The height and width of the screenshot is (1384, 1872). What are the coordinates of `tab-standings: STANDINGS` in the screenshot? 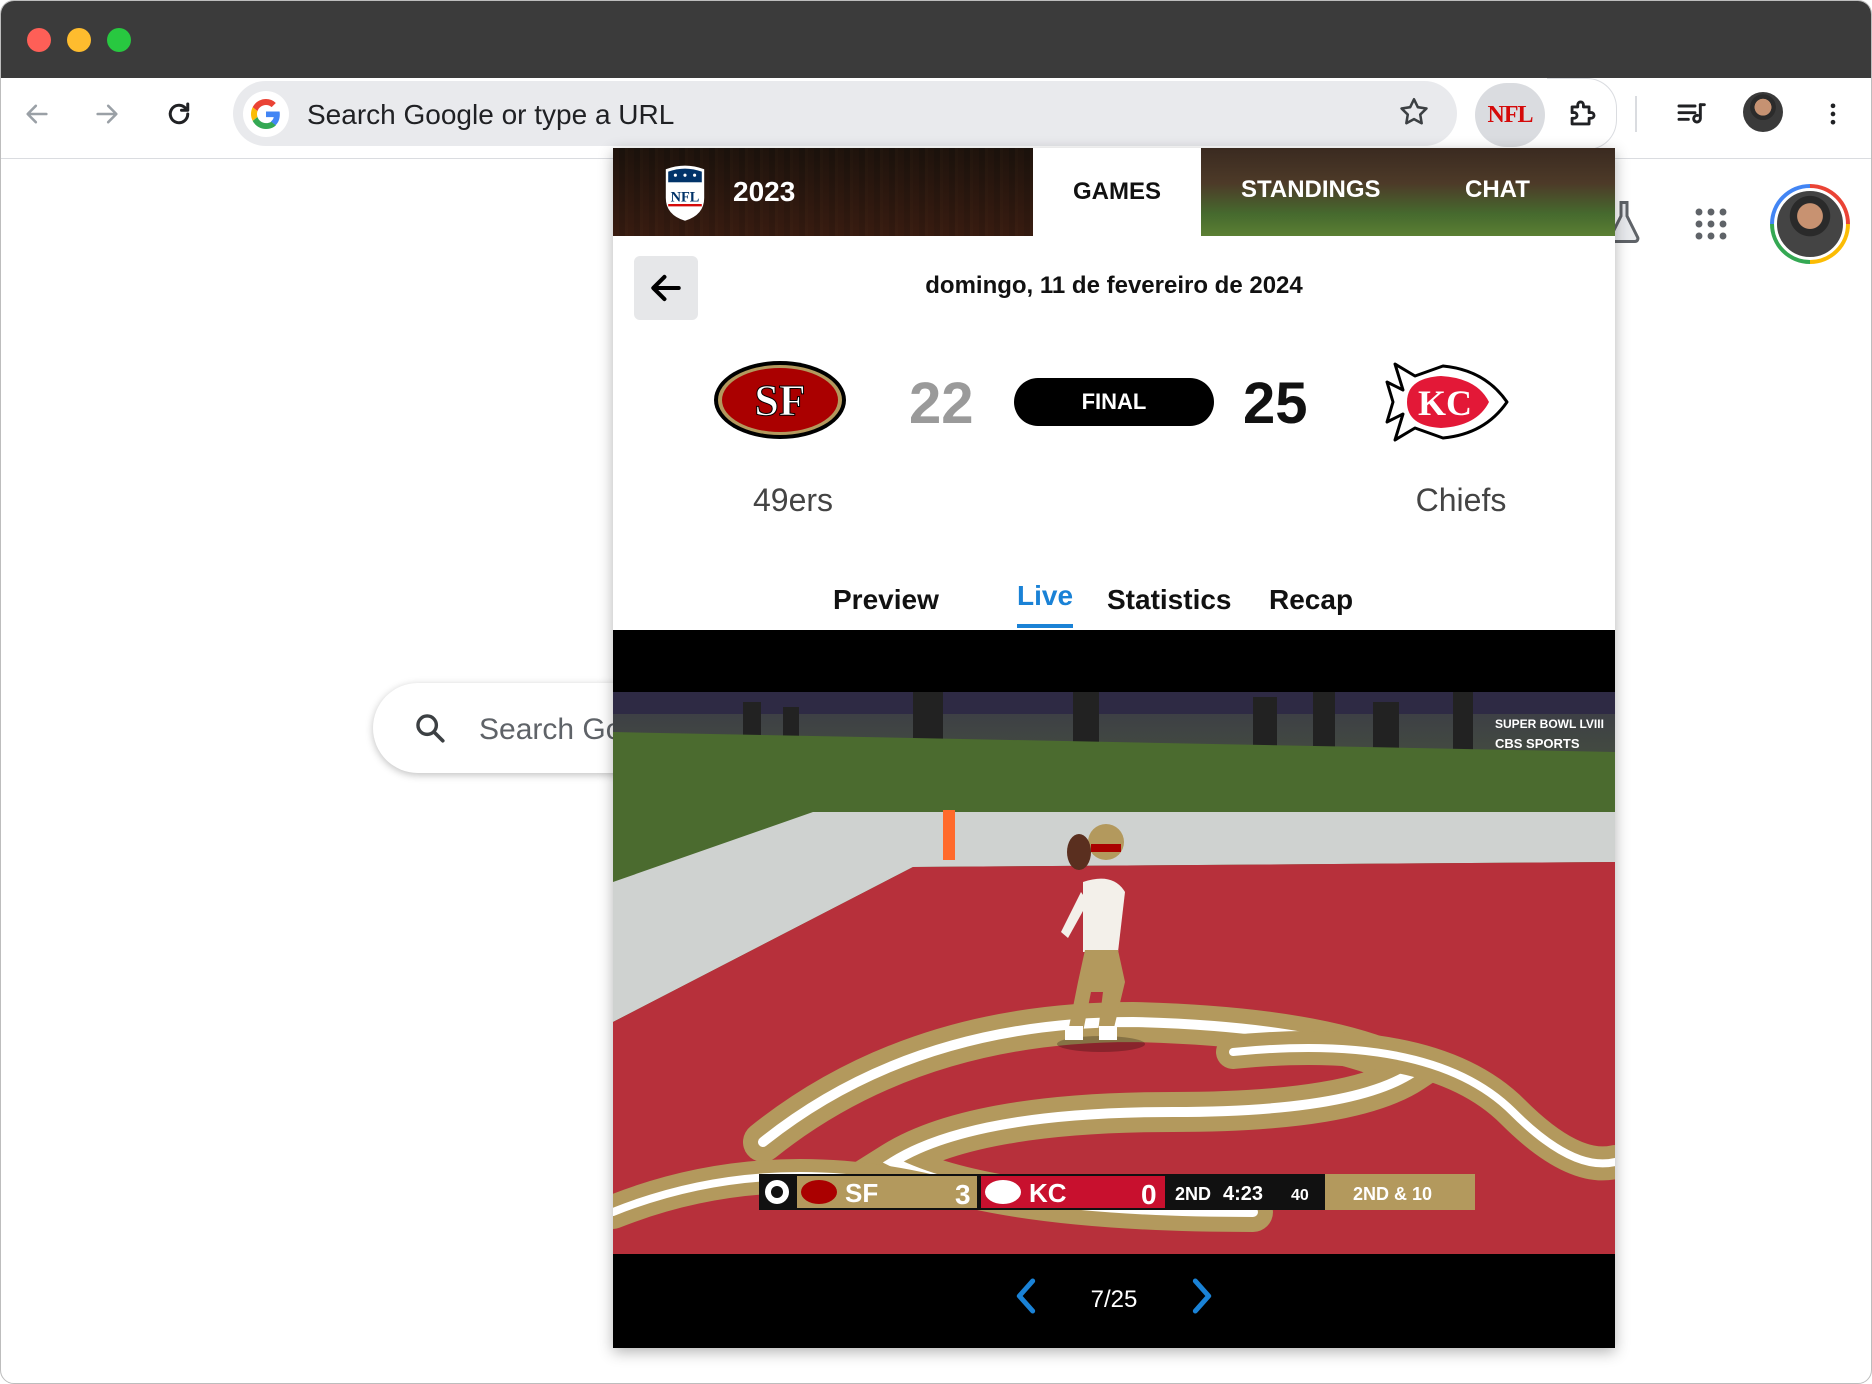 It's located at (1311, 190).